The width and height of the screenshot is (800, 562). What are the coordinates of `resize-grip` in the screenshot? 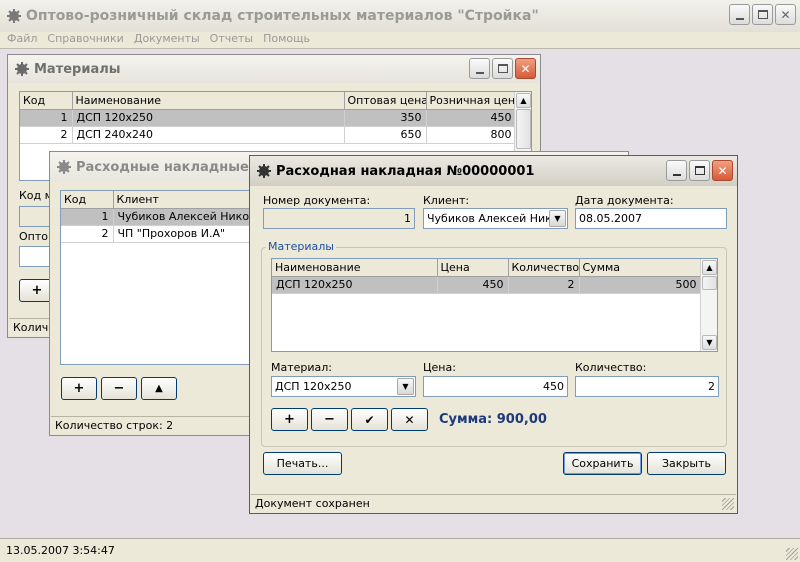 It's located at (792, 554).